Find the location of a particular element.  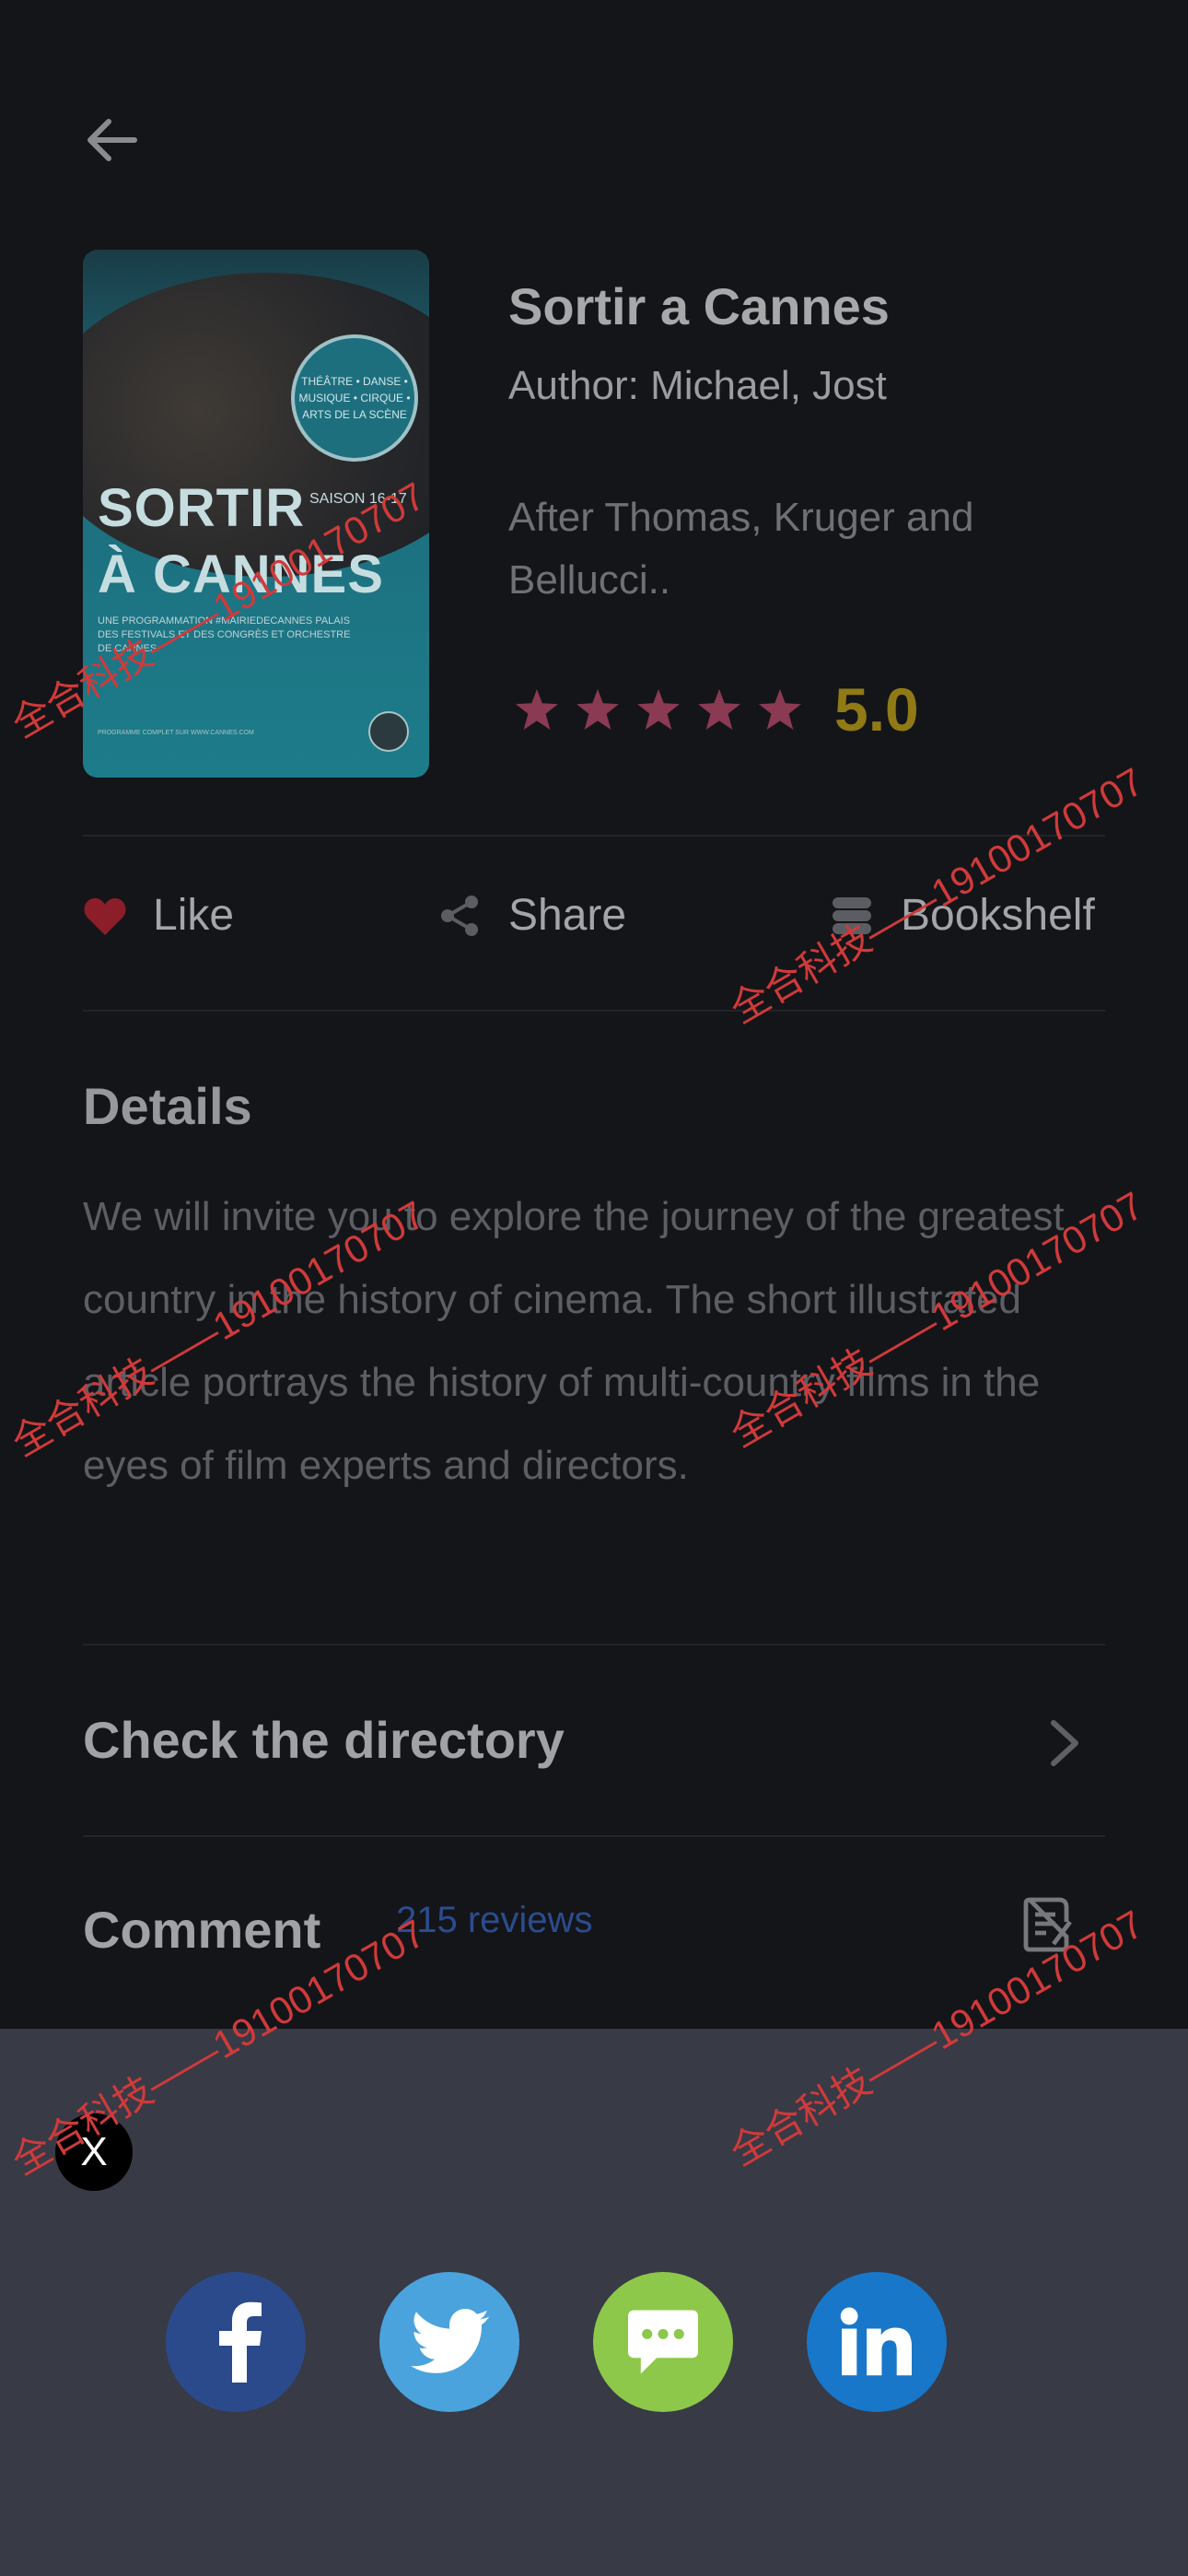

heart-icon is located at coordinates (105, 916).